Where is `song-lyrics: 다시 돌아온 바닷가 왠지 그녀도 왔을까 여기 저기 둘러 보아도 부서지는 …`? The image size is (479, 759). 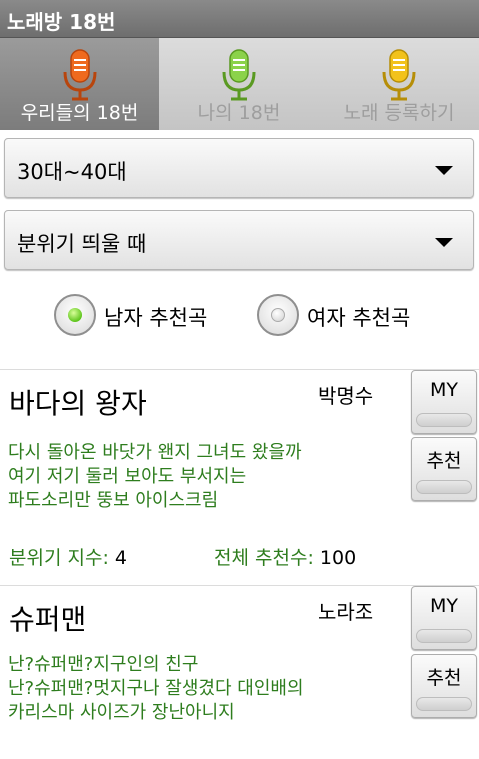 song-lyrics: 다시 돌아온 바닷가 왠지 그녀도 왔을까 여기 저기 둘러 보아도 부서지는 … is located at coordinates (155, 477).